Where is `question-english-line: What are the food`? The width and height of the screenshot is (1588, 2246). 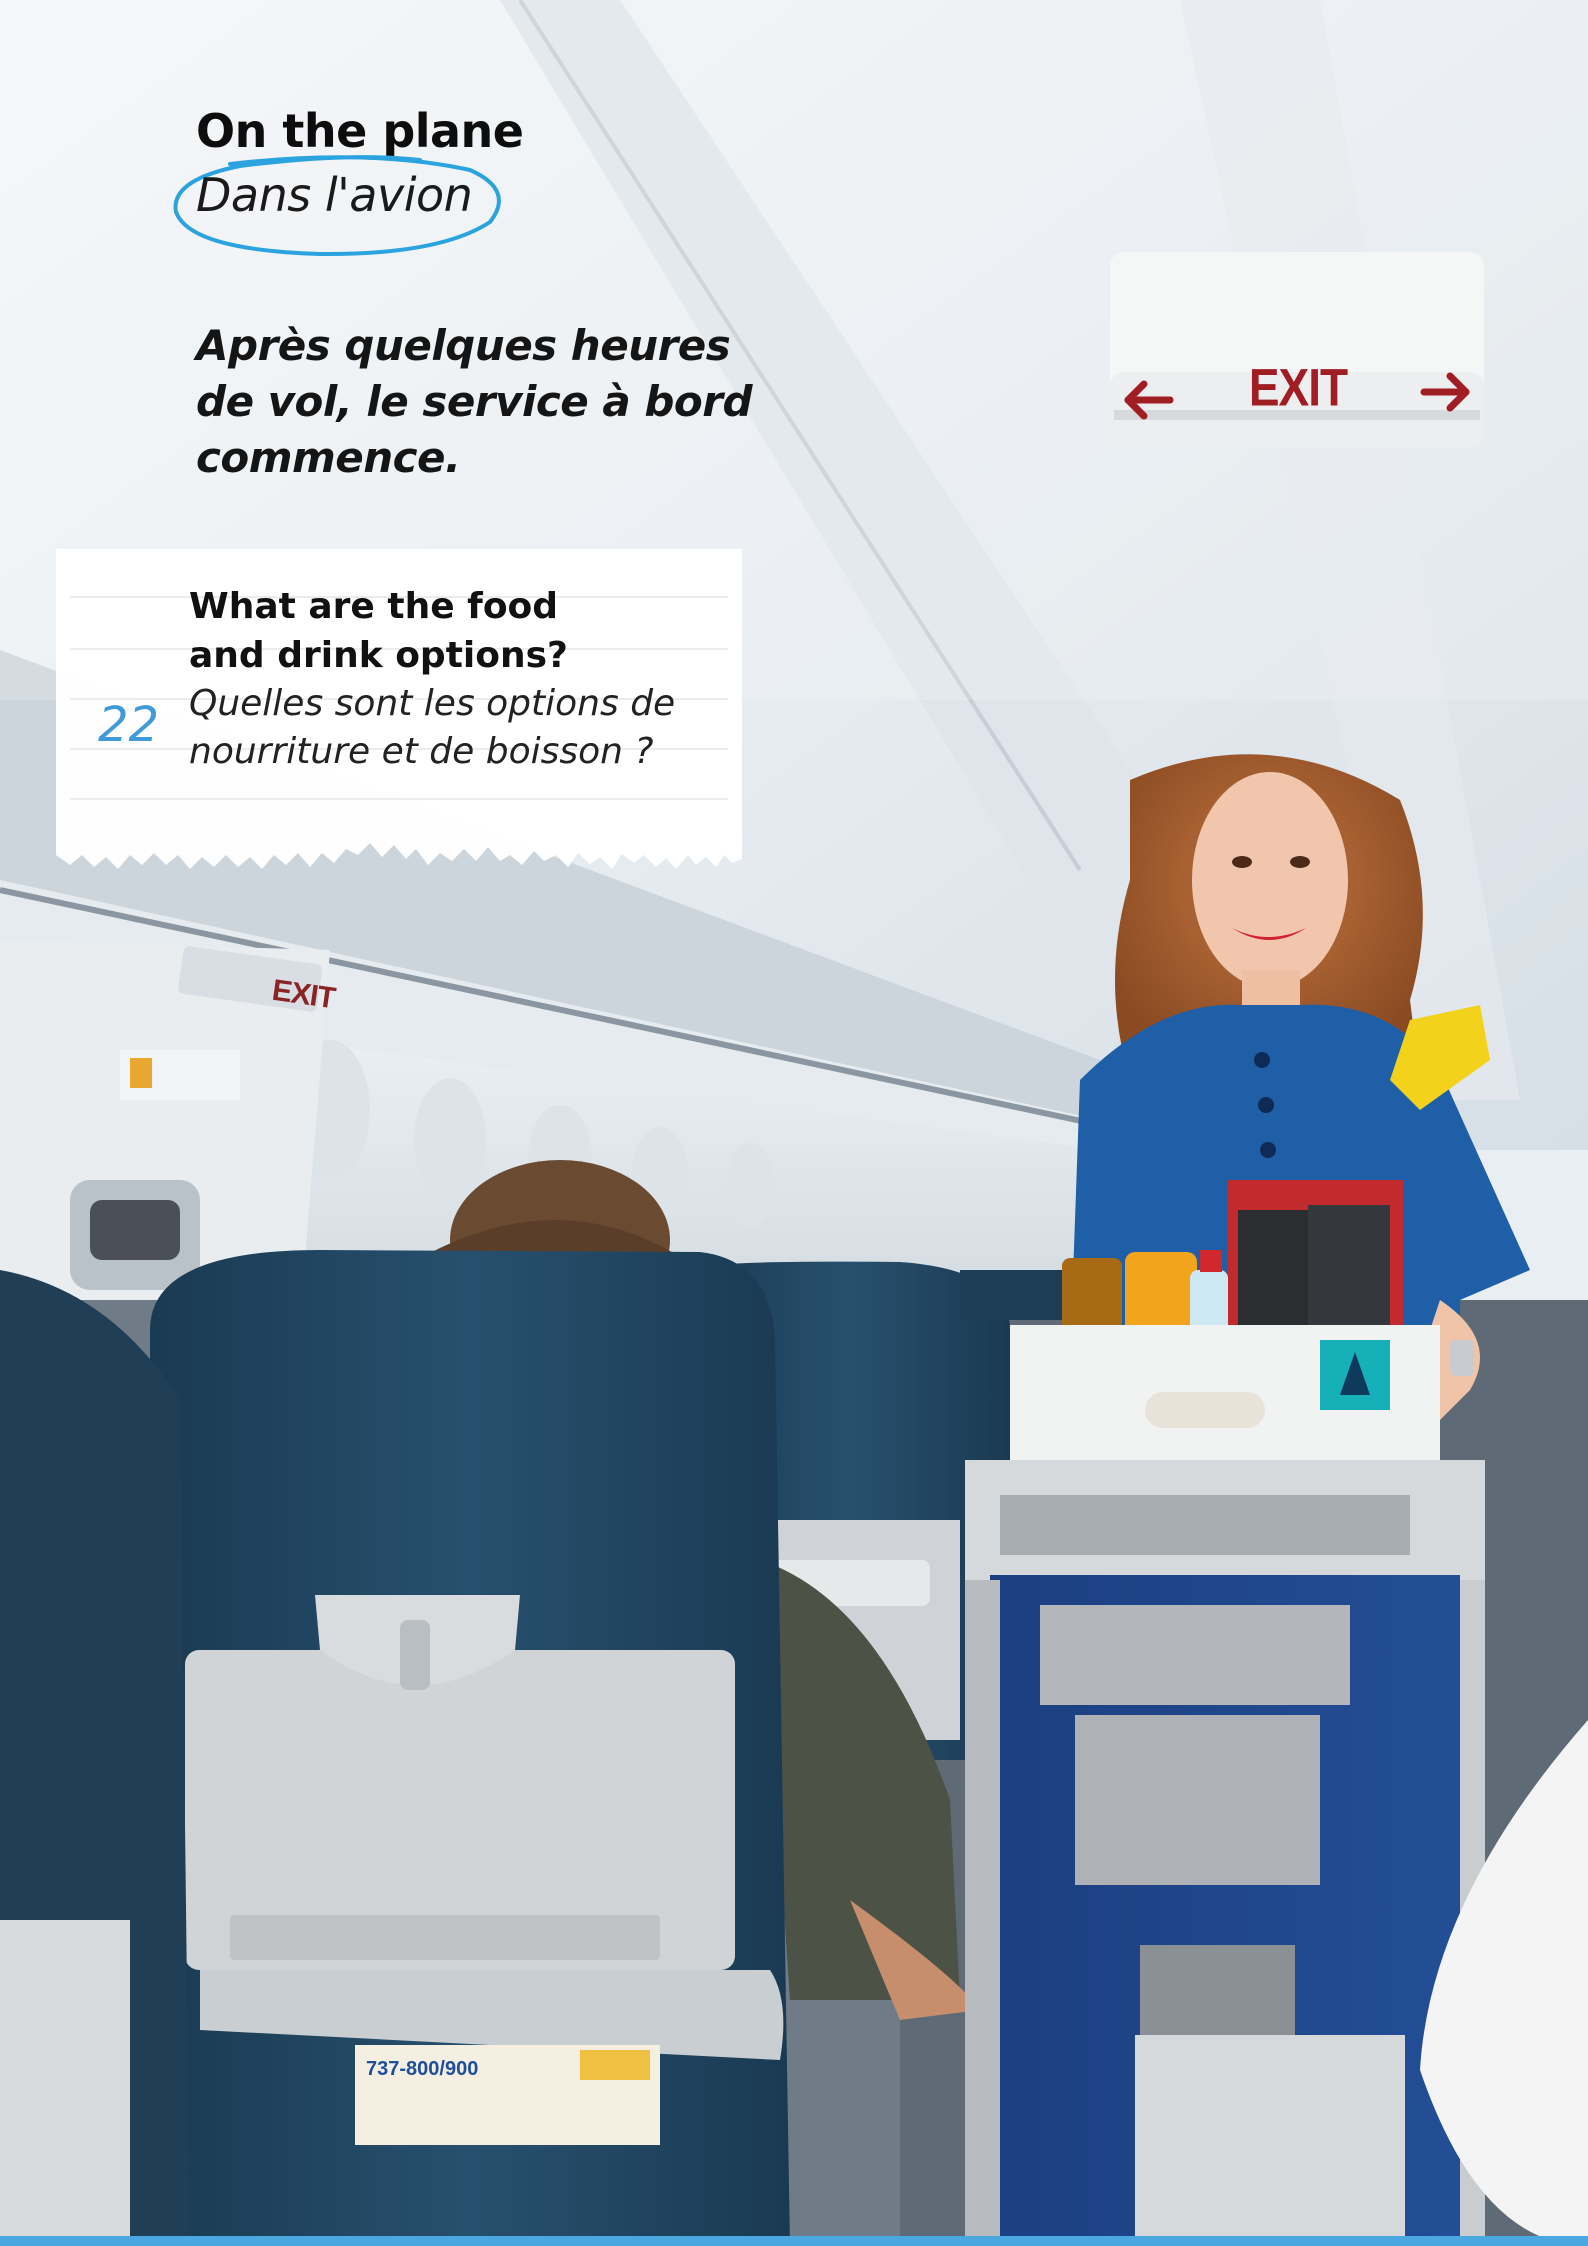 question-english-line: What are the food is located at coordinates (374, 606).